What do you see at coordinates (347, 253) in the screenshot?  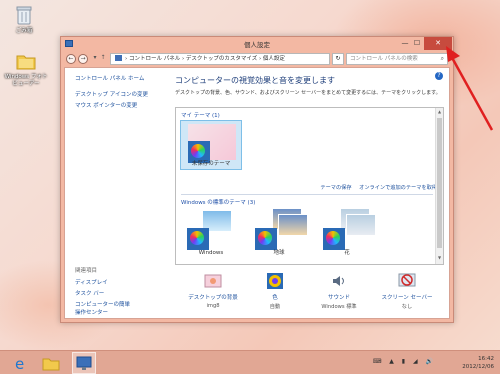 I see `theme-name: 花` at bounding box center [347, 253].